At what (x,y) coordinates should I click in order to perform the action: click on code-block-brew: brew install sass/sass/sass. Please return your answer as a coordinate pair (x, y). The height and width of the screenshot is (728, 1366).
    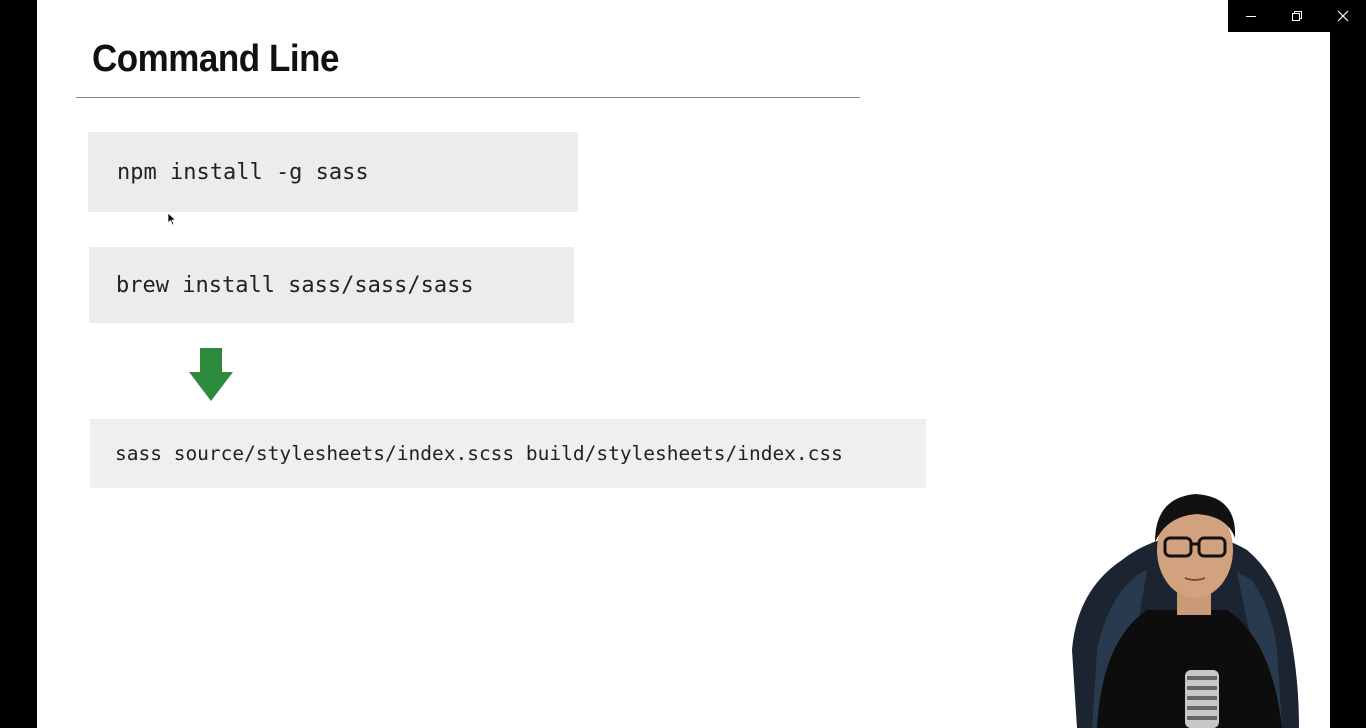
    Looking at the image, I should click on (331, 285).